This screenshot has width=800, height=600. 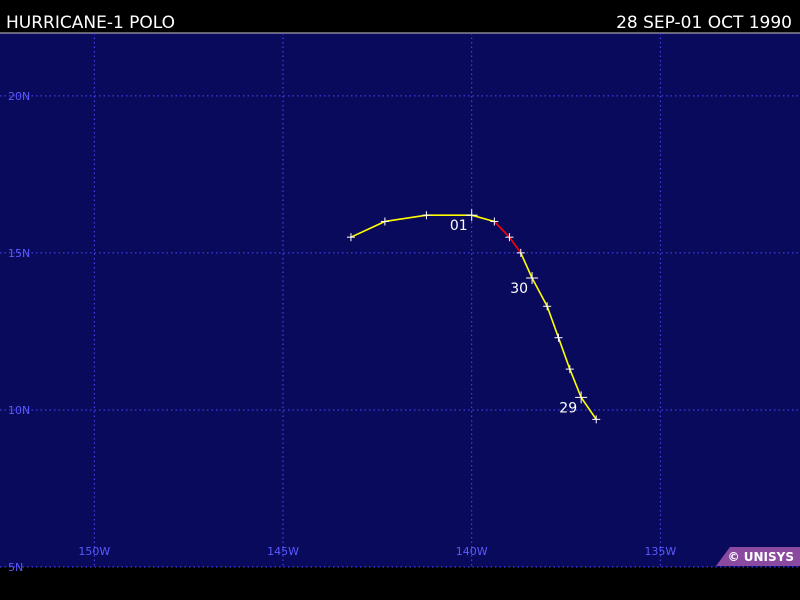 I want to click on lat-label-5n: 5N, so click(x=15, y=567).